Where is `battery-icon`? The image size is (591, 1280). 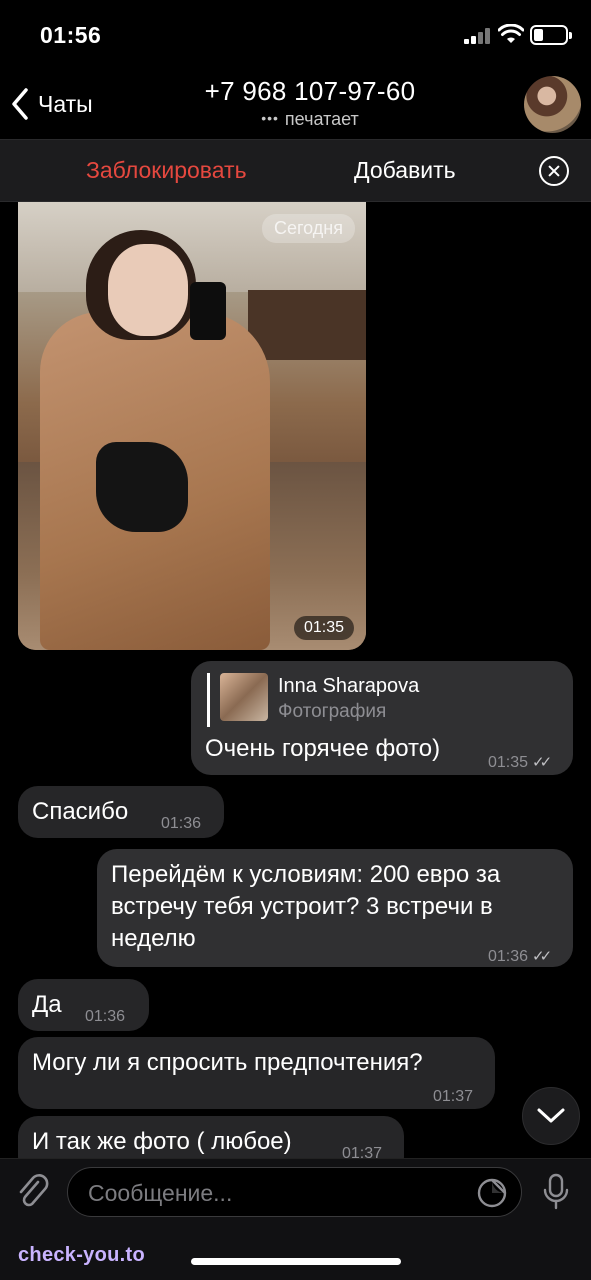 battery-icon is located at coordinates (551, 35).